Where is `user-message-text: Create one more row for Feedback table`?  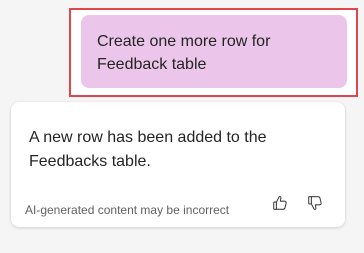
user-message-text: Create one more row for Feedback table is located at coordinates (184, 53).